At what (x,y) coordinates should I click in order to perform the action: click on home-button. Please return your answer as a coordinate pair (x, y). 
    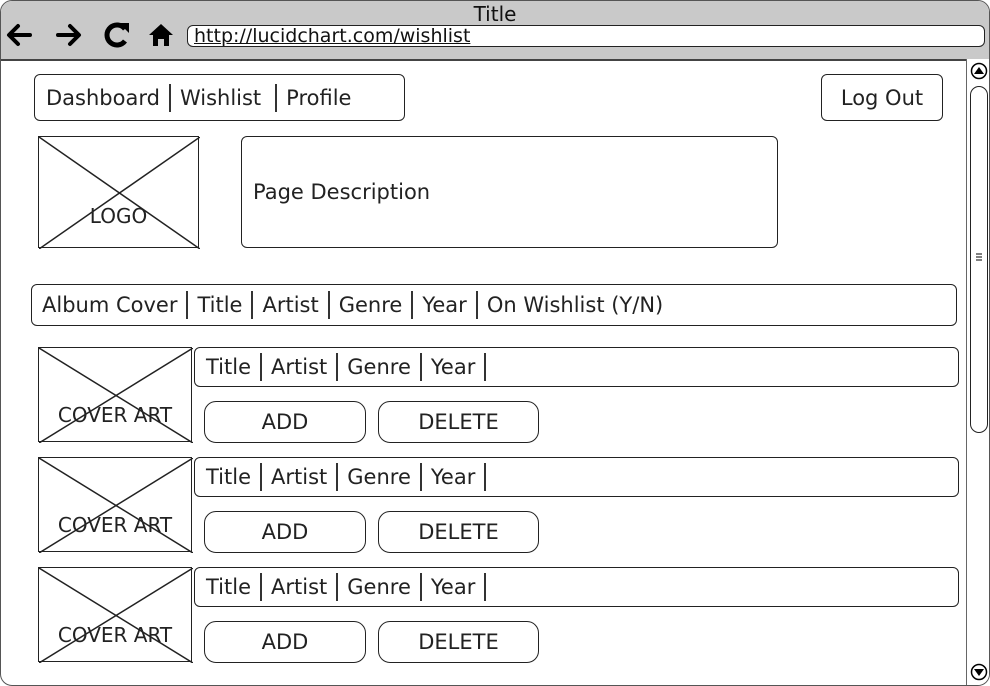
    Looking at the image, I should click on (161, 35).